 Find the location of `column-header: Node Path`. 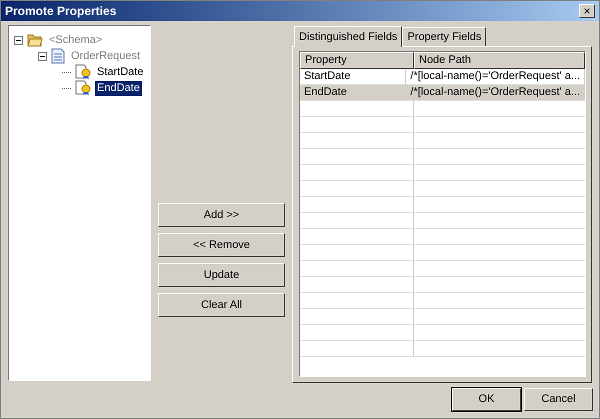

column-header: Node Path is located at coordinates (499, 60).